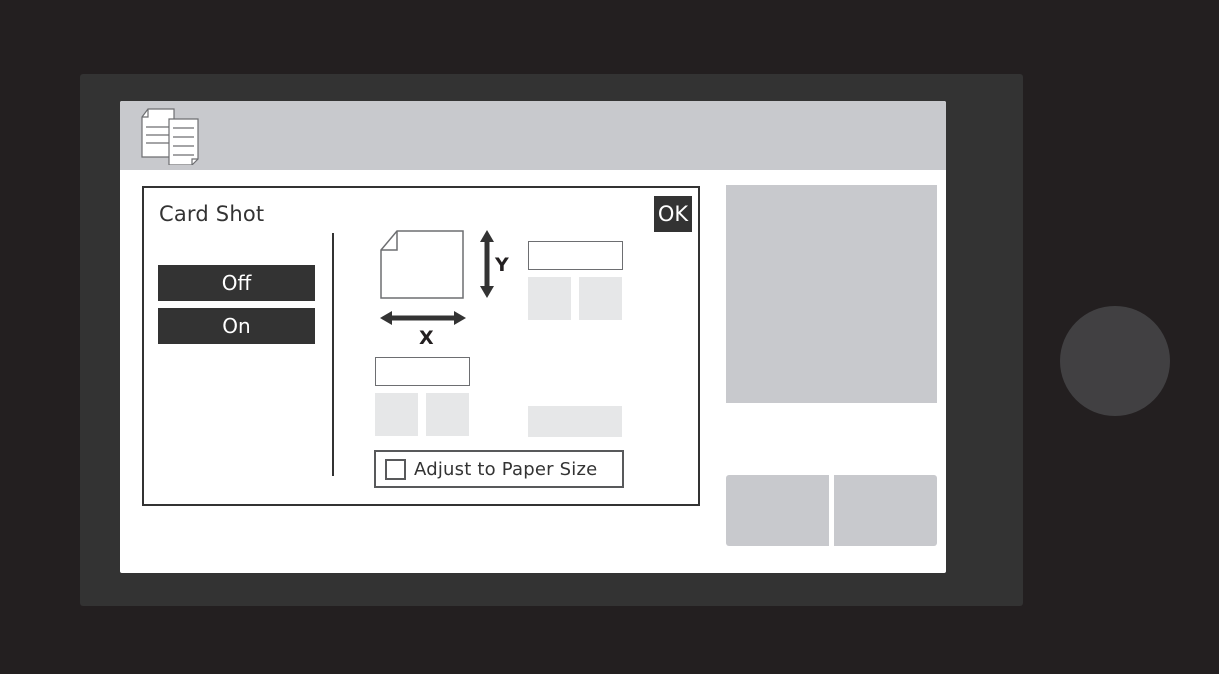  Describe the element at coordinates (502, 265) in the screenshot. I see `y-axis-label: Y` at that location.